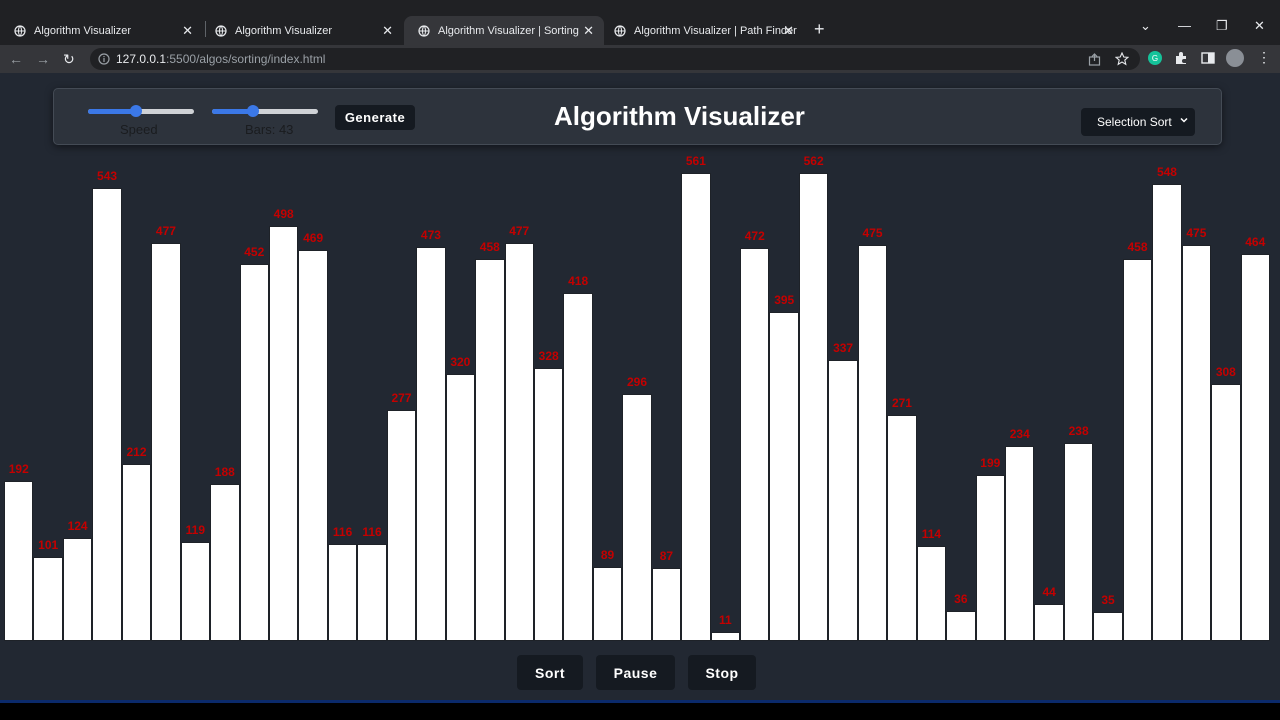 This screenshot has height=720, width=1280. Describe the element at coordinates (1094, 59) in the screenshot. I see `share-icon` at that location.